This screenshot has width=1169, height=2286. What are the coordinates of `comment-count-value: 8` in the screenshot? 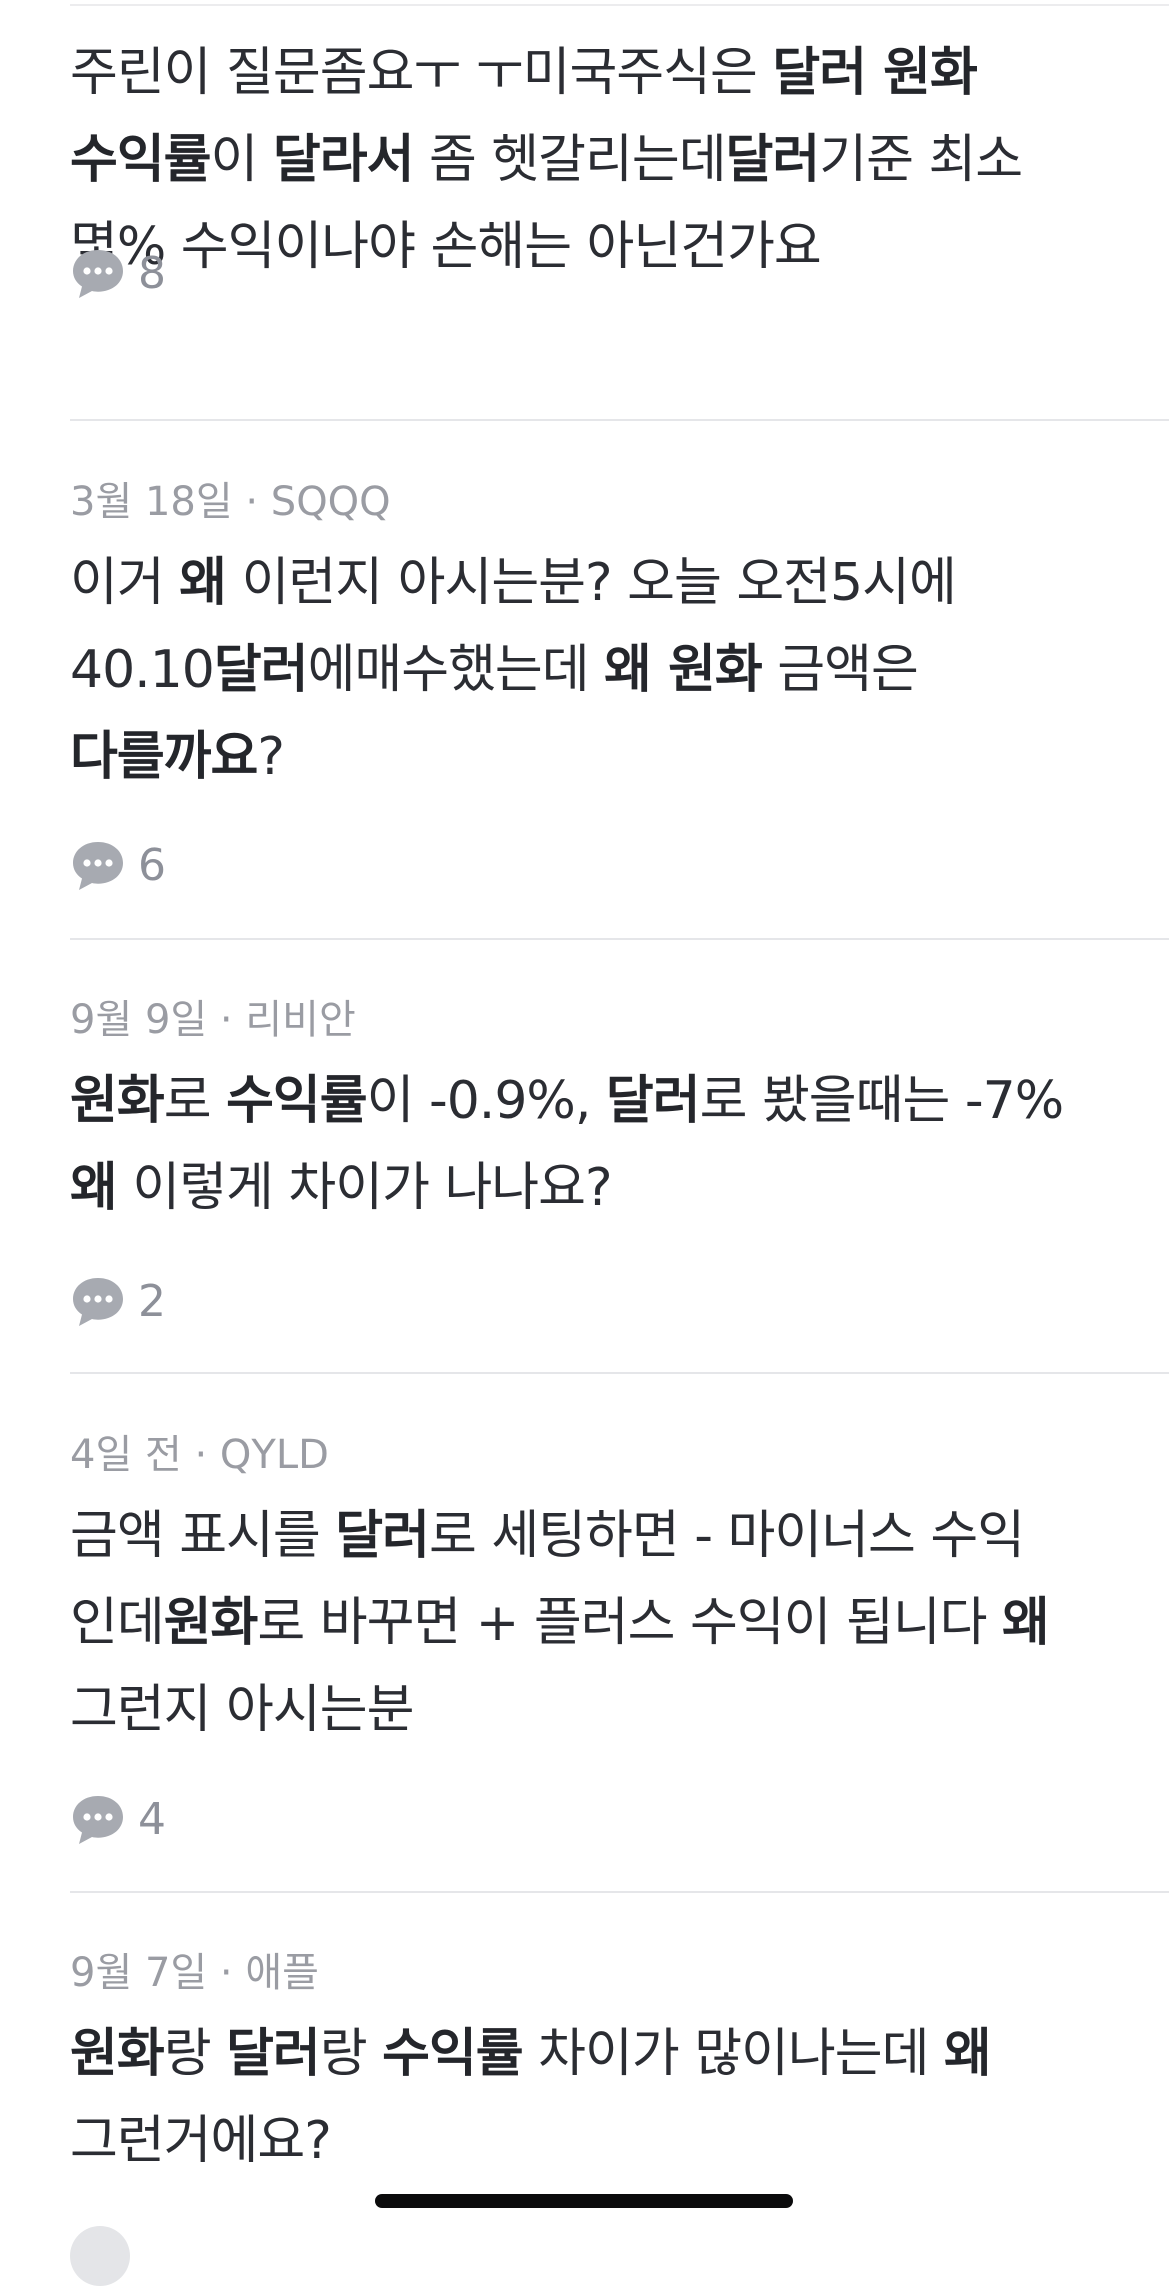 It's located at (152, 273).